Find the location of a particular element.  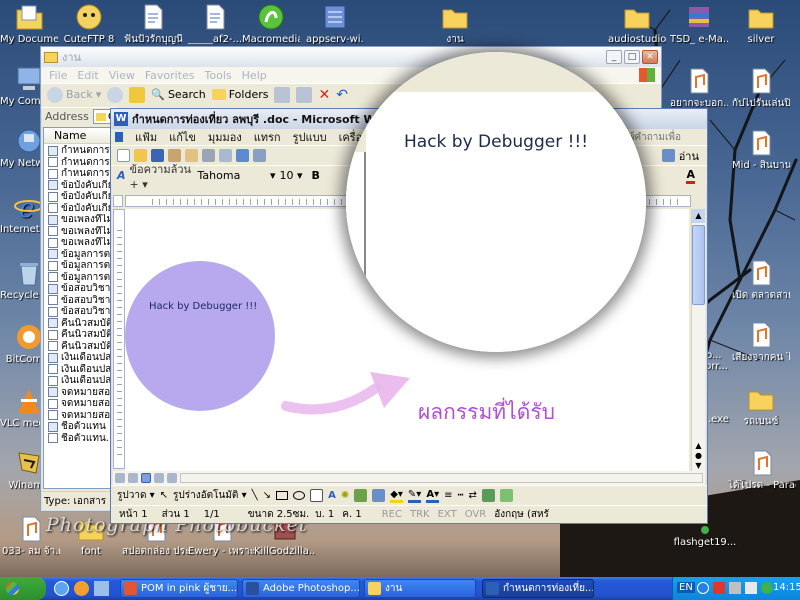

file-list-item: ชื่อตัวแทน . is located at coordinates (80, 427).